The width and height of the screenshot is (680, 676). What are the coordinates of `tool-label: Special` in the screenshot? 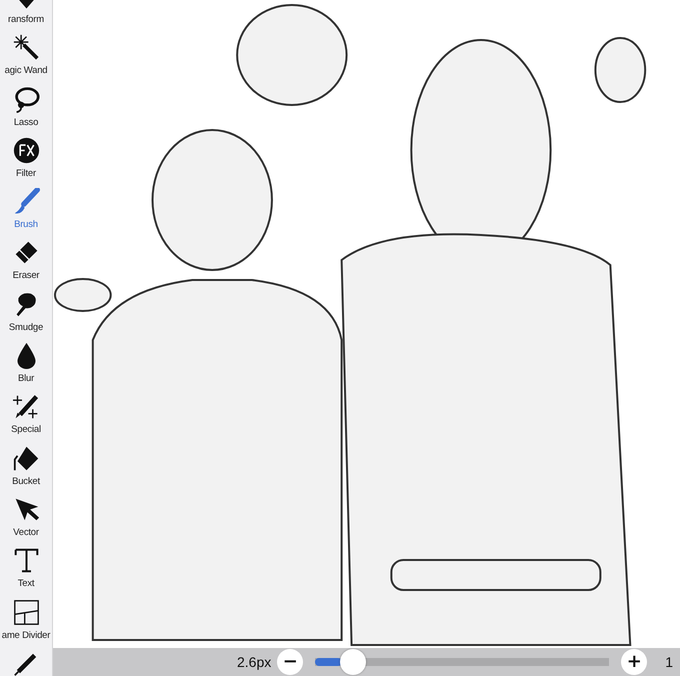 It's located at (26, 430).